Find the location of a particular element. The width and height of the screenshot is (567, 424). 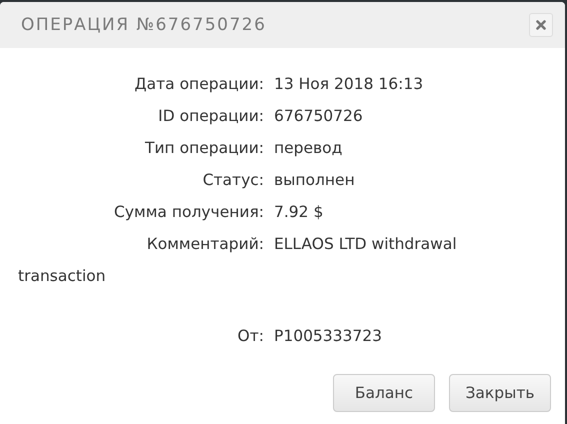

field-value: 7.92 $ is located at coordinates (299, 212).